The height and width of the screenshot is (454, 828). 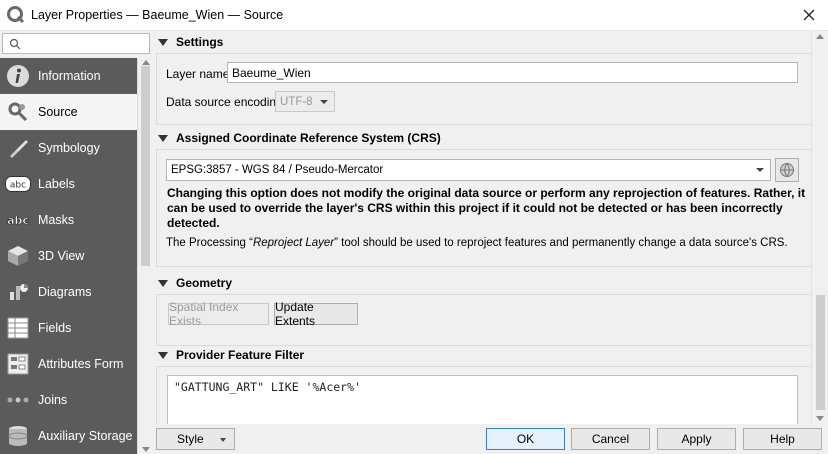 What do you see at coordinates (204, 283) in the screenshot?
I see `section-title: Geometry` at bounding box center [204, 283].